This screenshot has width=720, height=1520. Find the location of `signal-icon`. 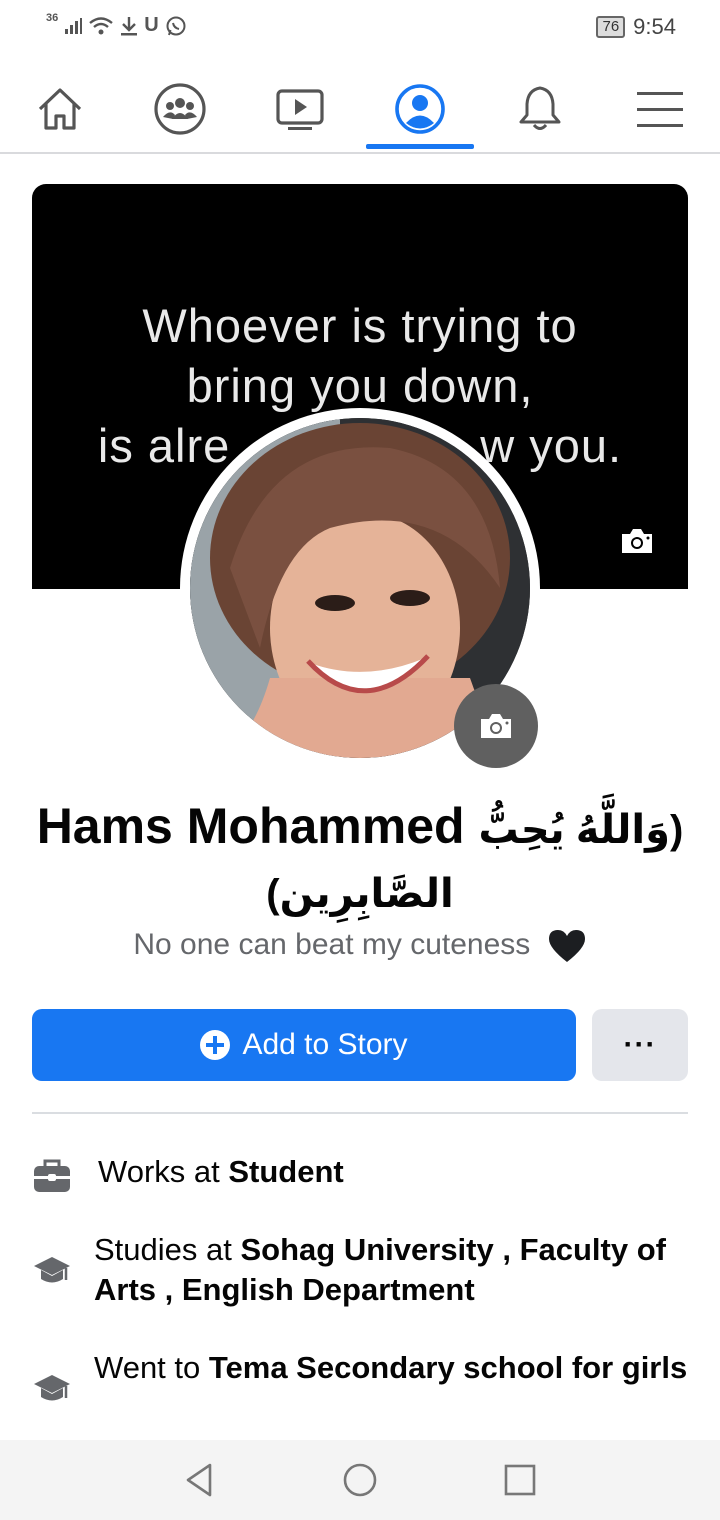

signal-icon is located at coordinates (74, 25).